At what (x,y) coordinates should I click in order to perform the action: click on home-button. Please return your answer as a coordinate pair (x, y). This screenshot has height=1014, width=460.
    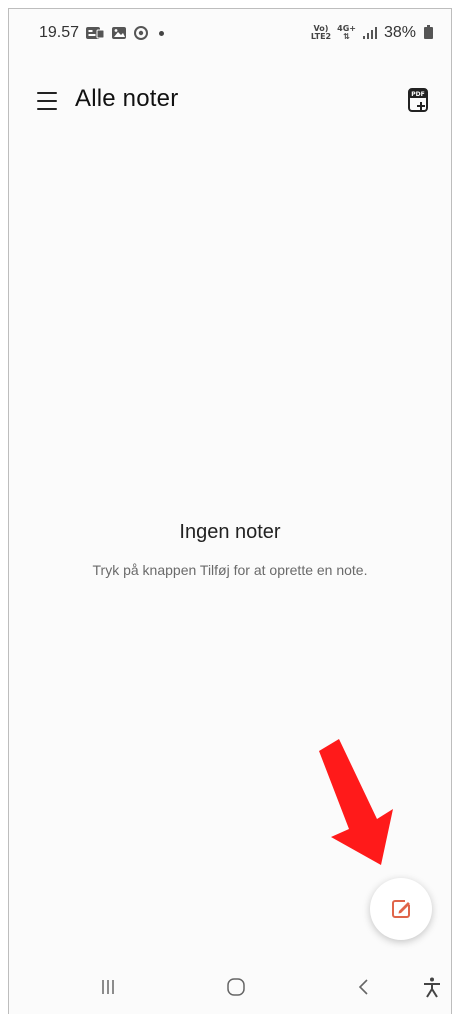
    Looking at the image, I should click on (236, 987).